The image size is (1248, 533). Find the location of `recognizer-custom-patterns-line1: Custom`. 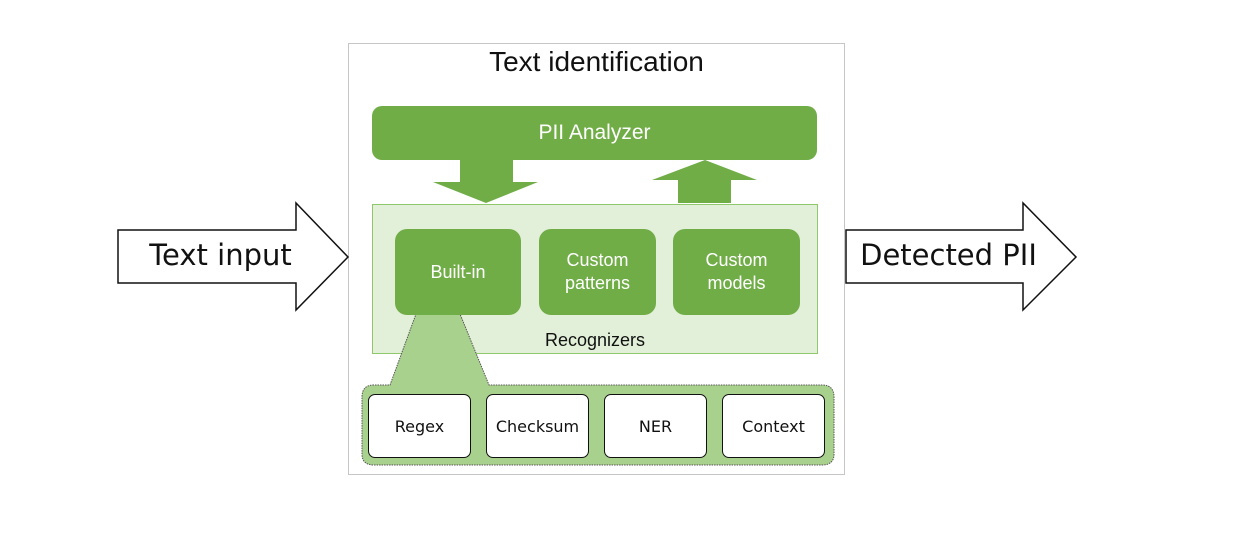

recognizer-custom-patterns-line1: Custom is located at coordinates (597, 260).